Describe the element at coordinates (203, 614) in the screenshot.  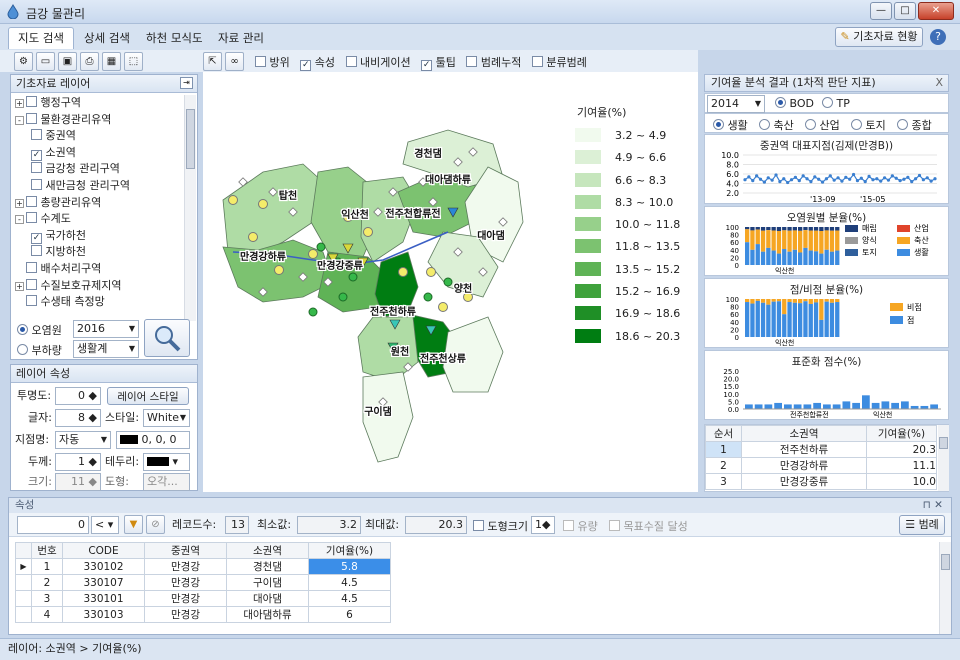
I see `table-row: 4 330103 만경강 대아댐하류 6` at that location.